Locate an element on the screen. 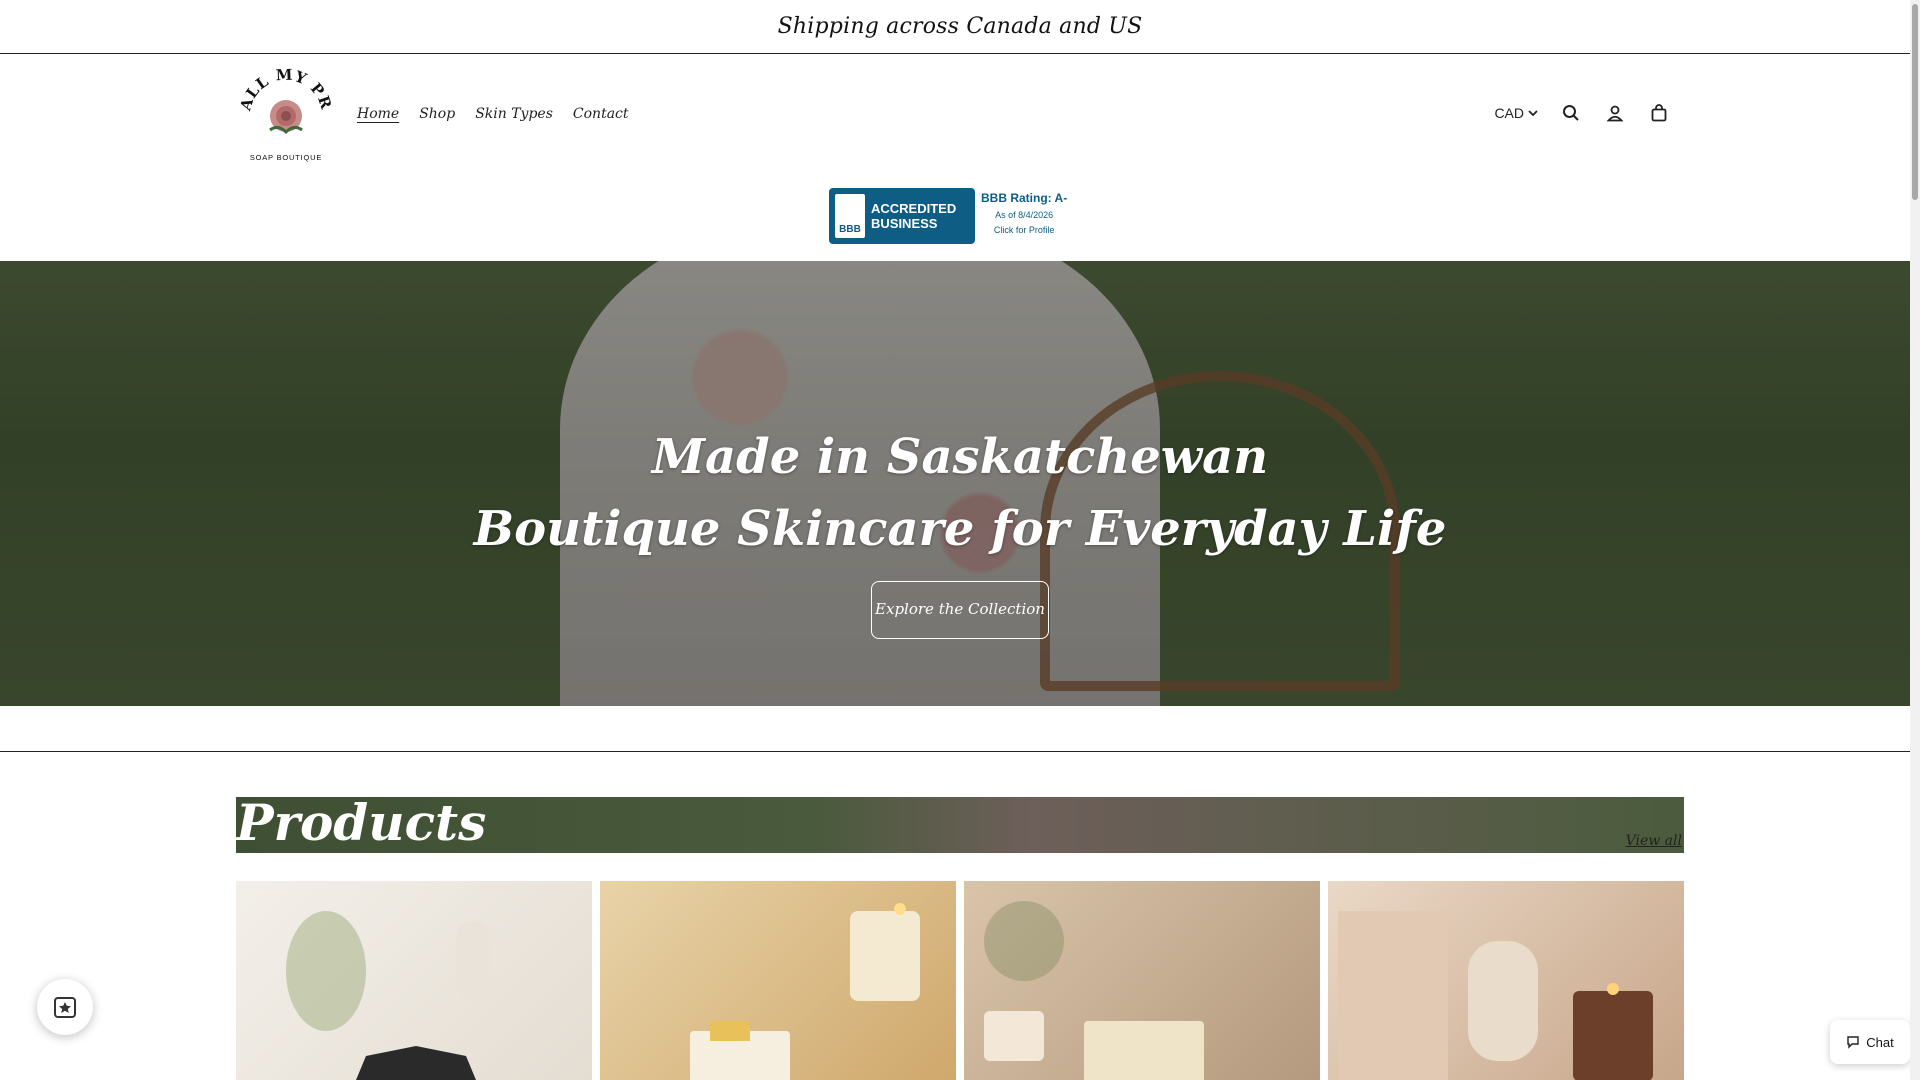 The width and height of the screenshot is (1920, 1080). bbb-click-profile: Click for Profile is located at coordinates (1024, 230).